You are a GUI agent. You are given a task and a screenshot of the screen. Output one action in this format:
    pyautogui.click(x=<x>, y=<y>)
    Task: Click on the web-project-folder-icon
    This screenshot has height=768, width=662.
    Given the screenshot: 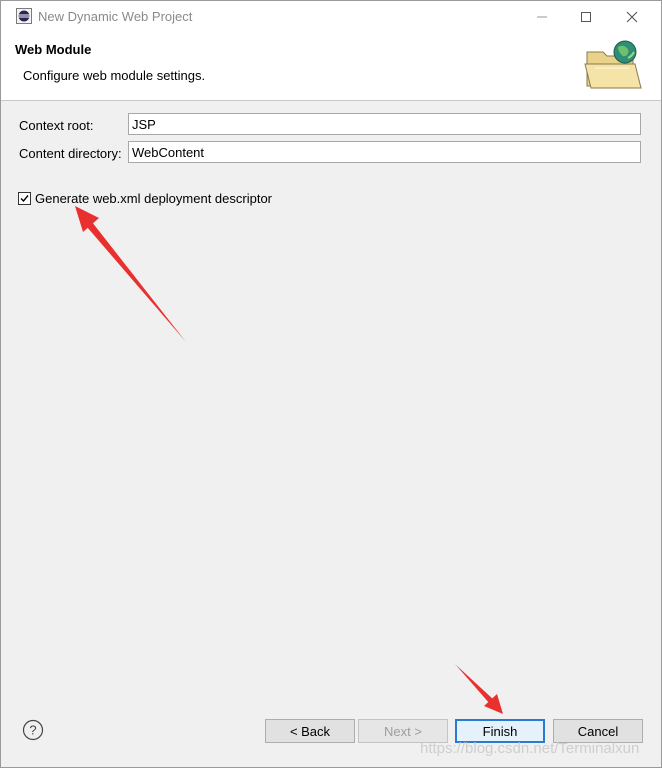 What is the action you would take?
    pyautogui.click(x=613, y=66)
    